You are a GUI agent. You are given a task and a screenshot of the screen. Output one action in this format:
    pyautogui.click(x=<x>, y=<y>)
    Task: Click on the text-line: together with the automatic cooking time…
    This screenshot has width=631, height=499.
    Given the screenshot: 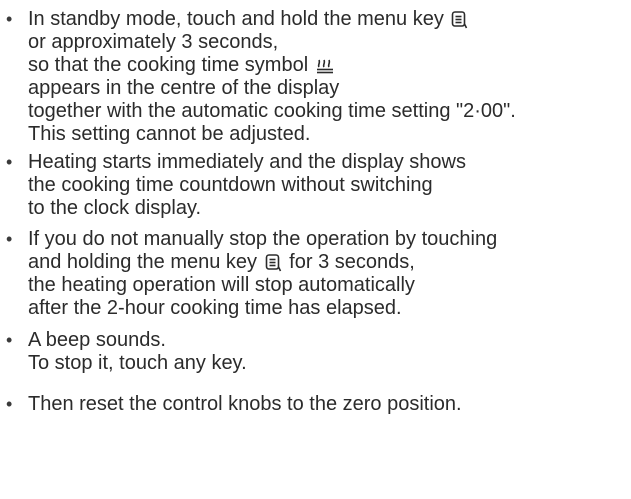 What is the action you would take?
    pyautogui.click(x=272, y=111)
    